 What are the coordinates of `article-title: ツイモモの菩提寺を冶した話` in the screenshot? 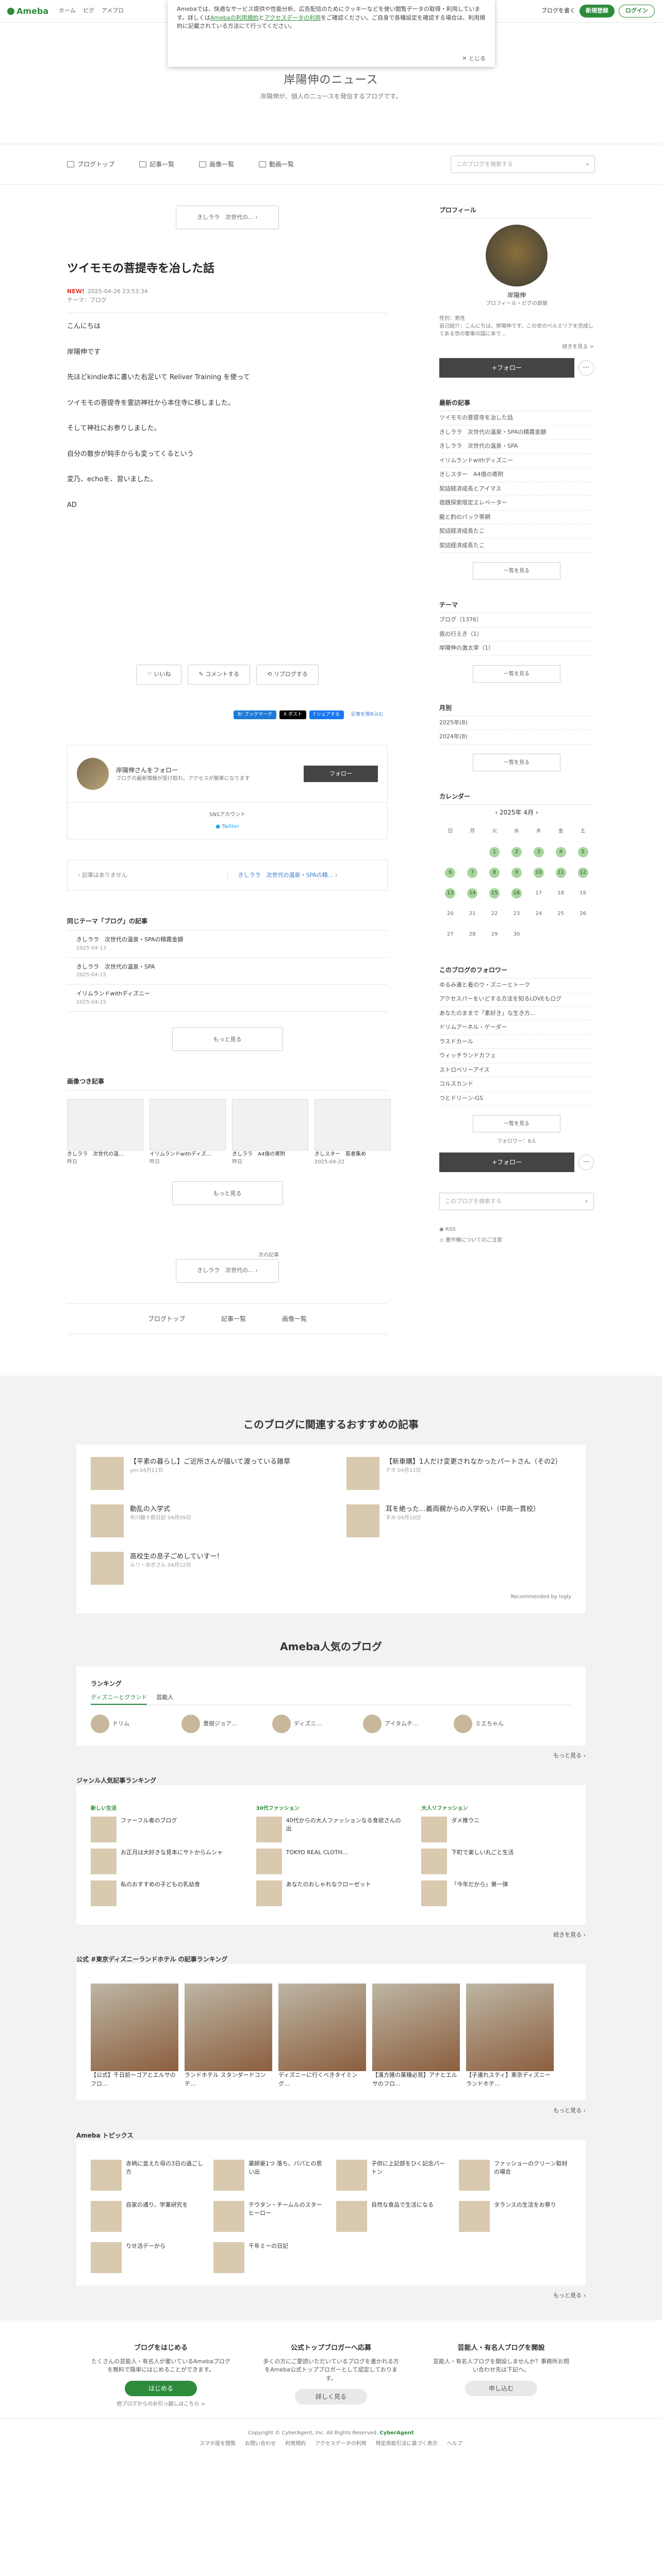 It's located at (227, 268).